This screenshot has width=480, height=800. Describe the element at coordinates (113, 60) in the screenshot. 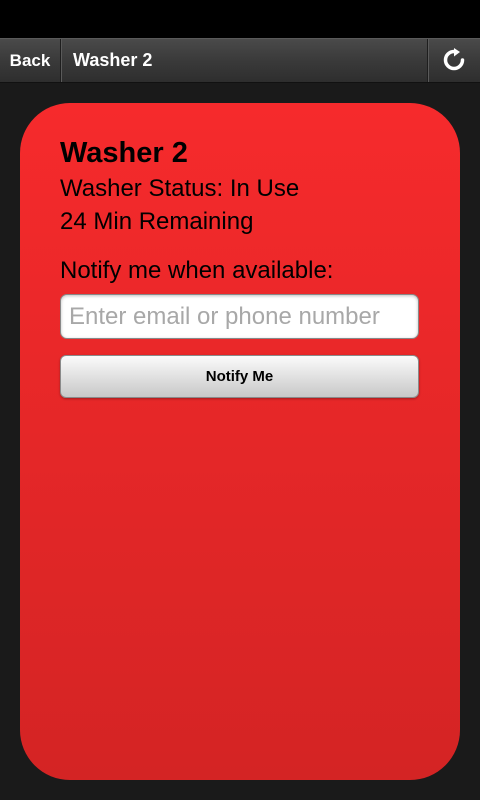

I see `page-title: Washer 2` at that location.